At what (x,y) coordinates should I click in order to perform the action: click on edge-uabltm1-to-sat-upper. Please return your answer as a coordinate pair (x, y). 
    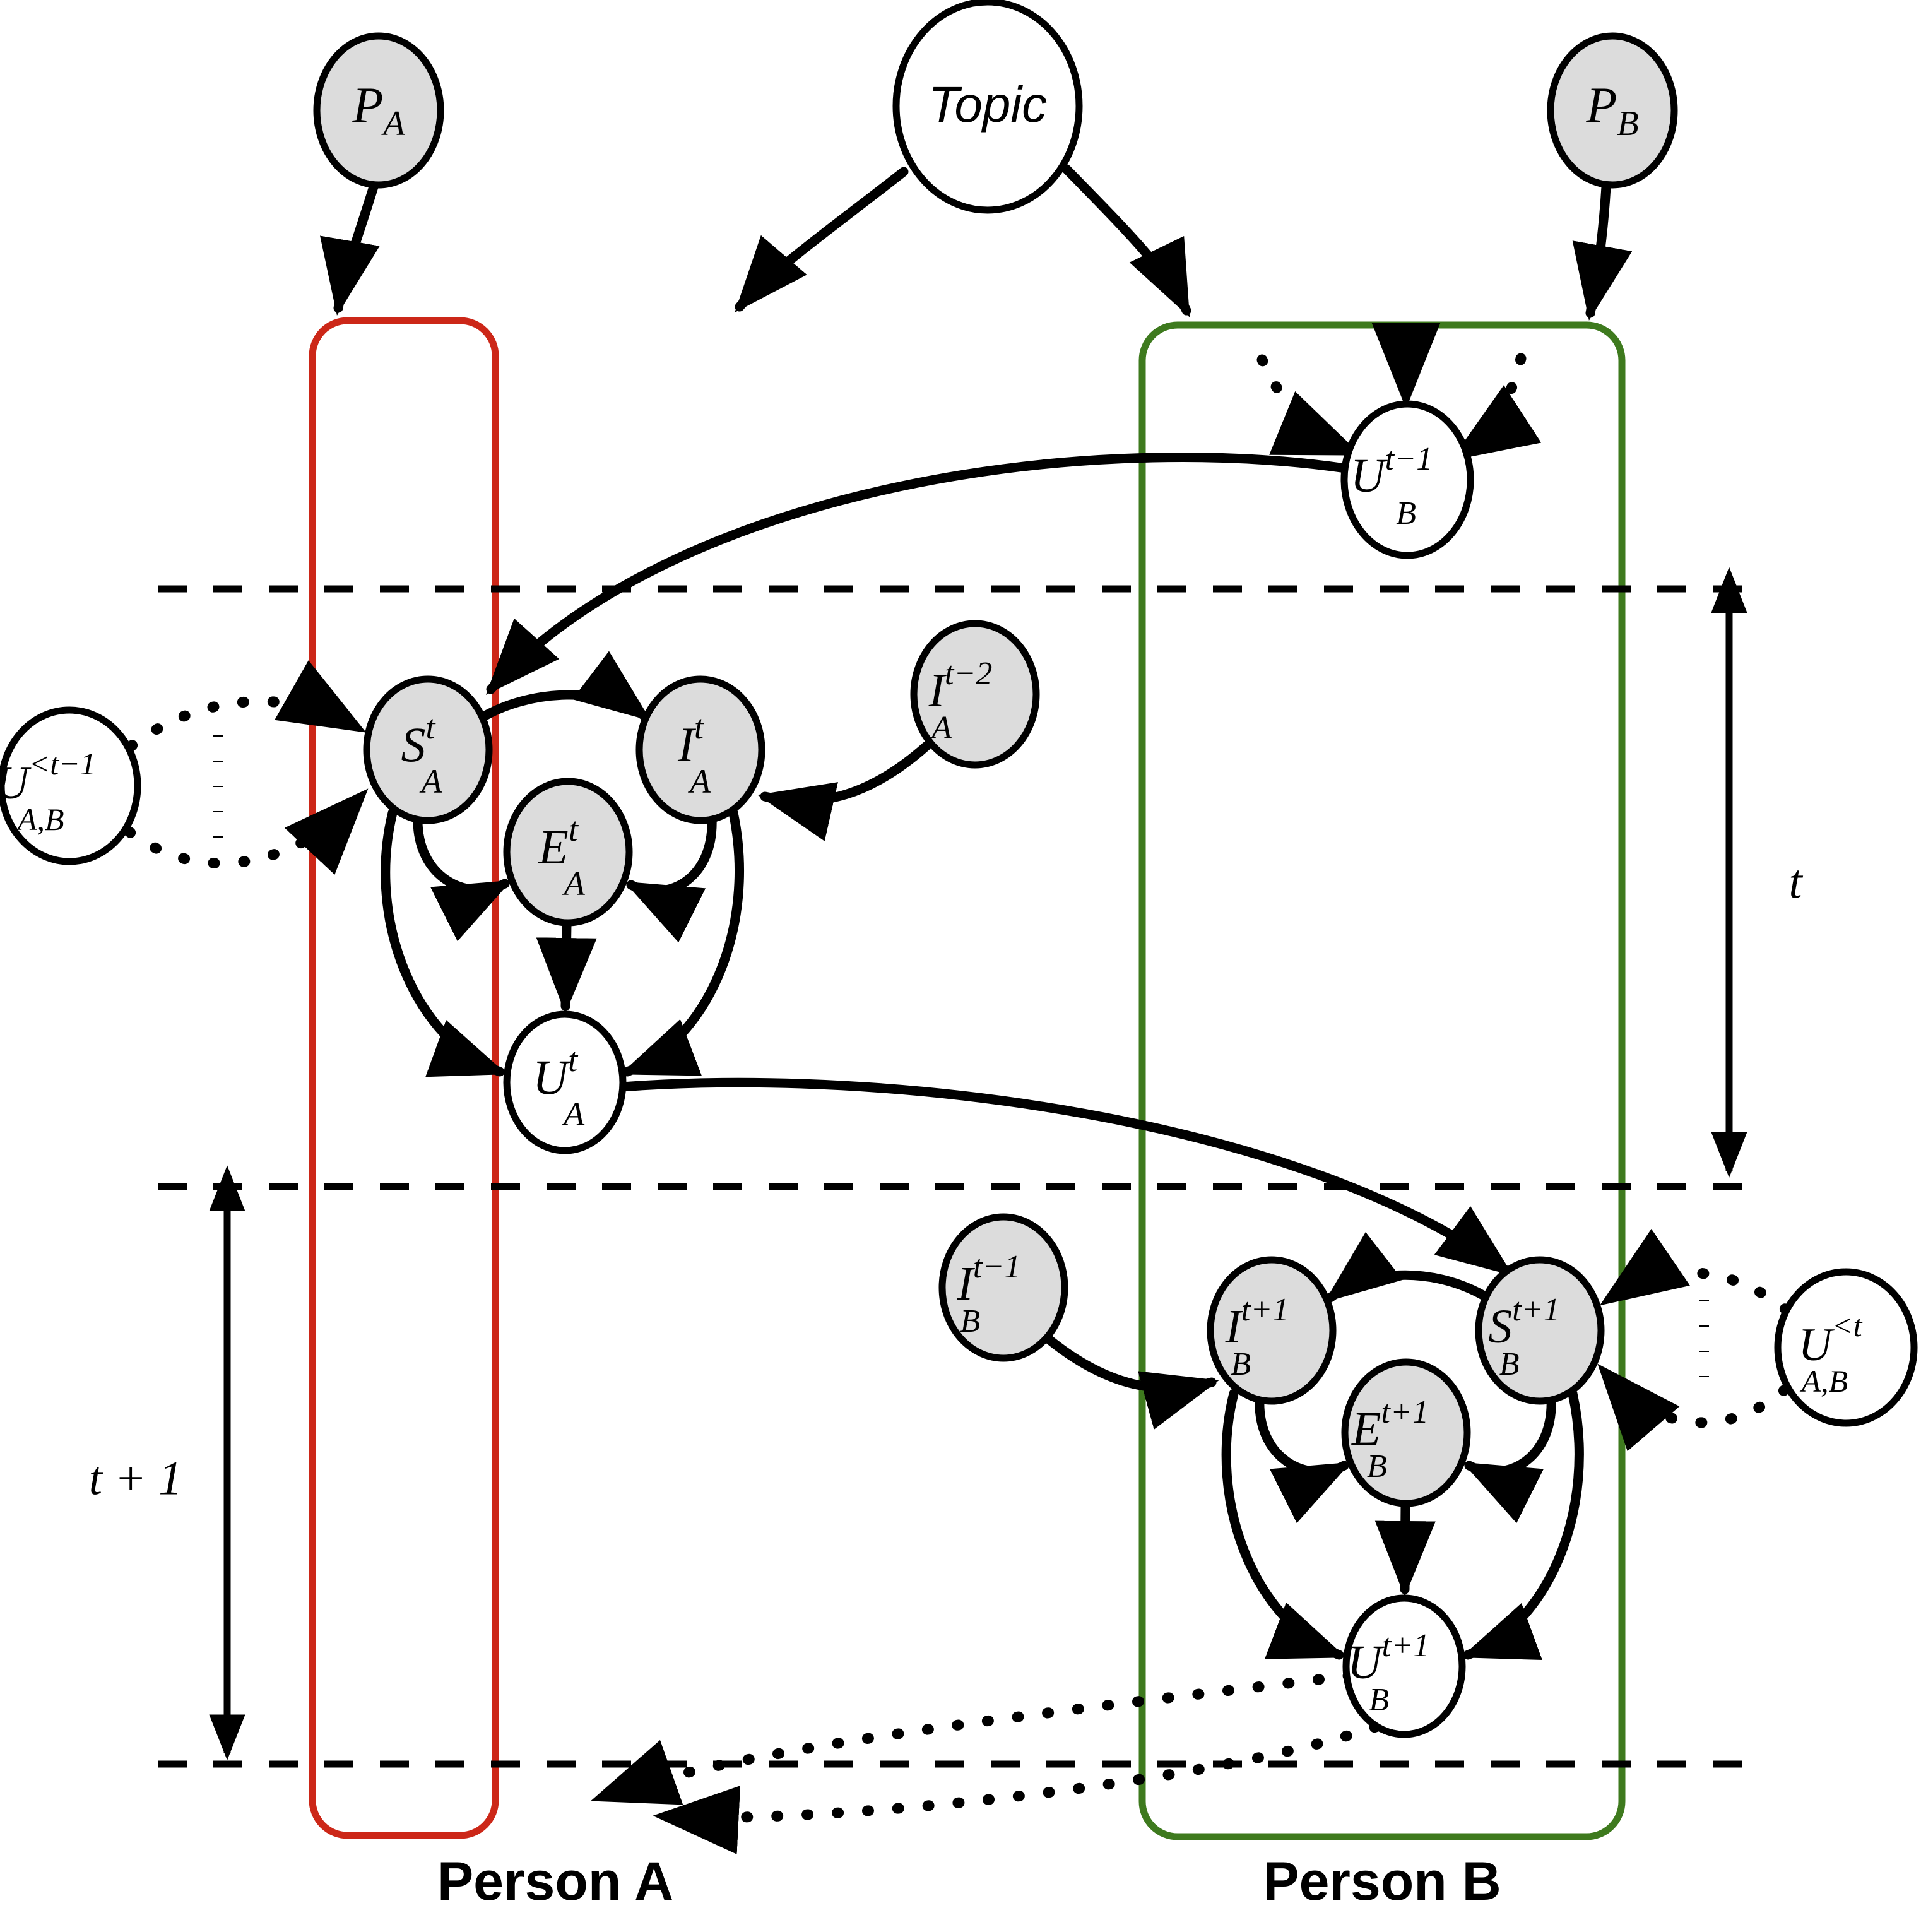
    Looking at the image, I should click on (247, 706).